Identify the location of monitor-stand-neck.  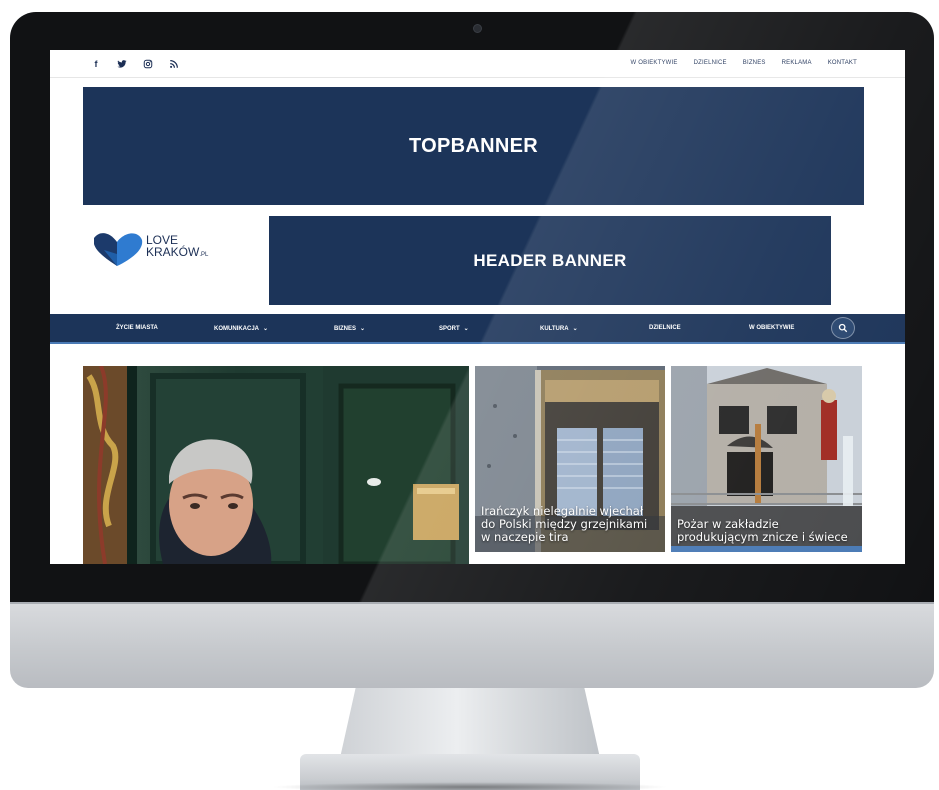
(470, 723).